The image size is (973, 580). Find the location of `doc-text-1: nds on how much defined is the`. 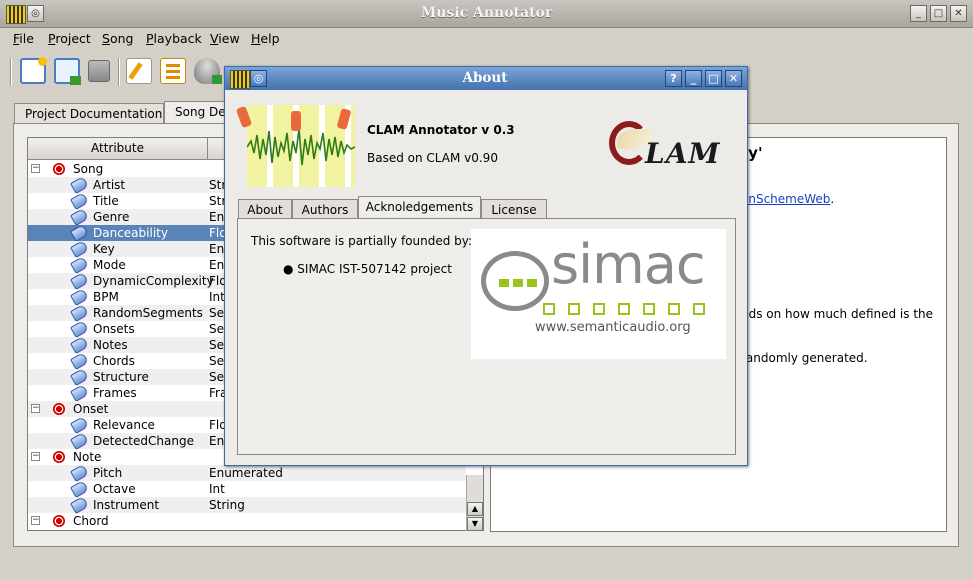

doc-text-1: nds on how much defined is the is located at coordinates (837, 314).